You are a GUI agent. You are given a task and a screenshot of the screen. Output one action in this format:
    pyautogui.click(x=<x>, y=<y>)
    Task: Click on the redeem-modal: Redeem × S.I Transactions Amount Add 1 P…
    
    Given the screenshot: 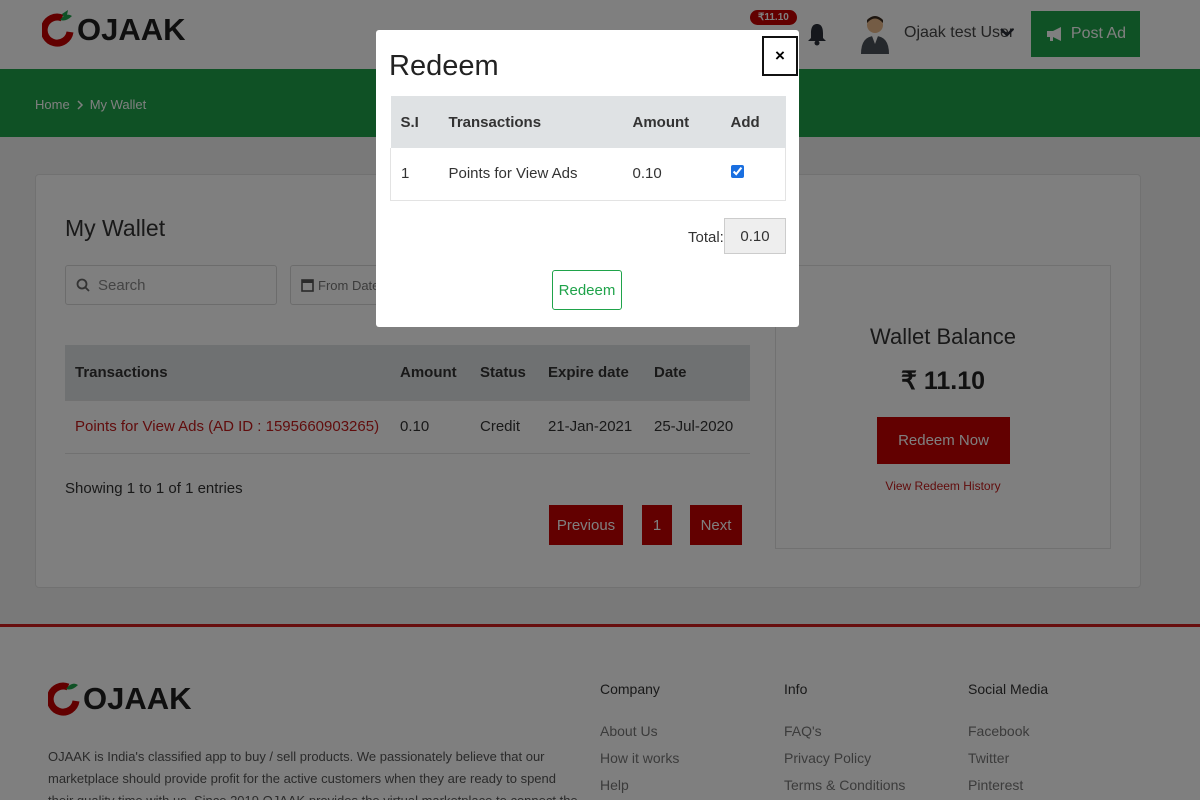 What is the action you would take?
    pyautogui.click(x=587, y=178)
    